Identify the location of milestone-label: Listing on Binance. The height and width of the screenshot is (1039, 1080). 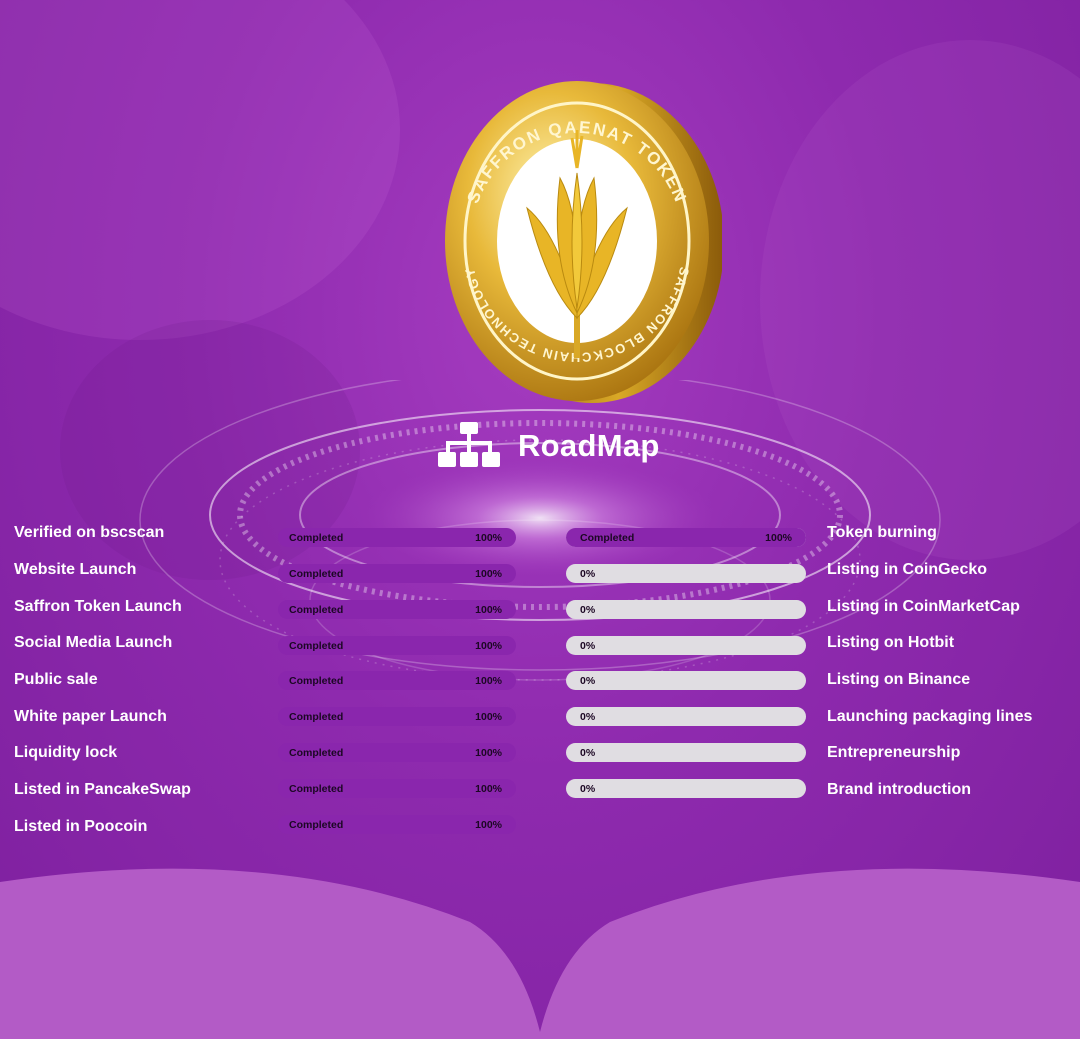
(899, 679).